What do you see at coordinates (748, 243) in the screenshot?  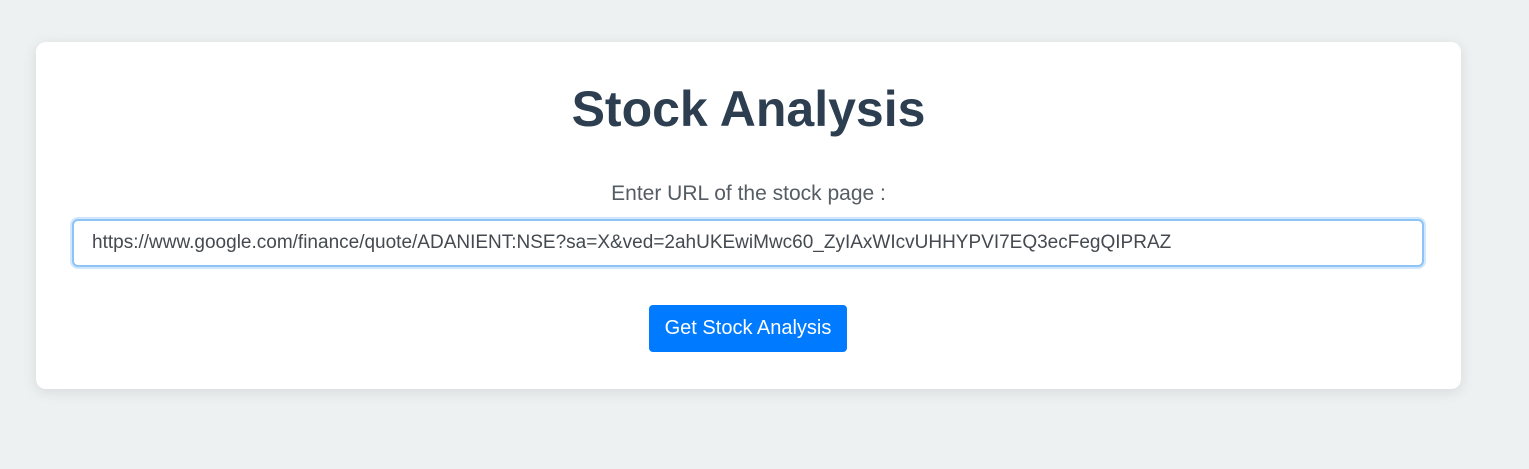 I see `stock-url-input` at bounding box center [748, 243].